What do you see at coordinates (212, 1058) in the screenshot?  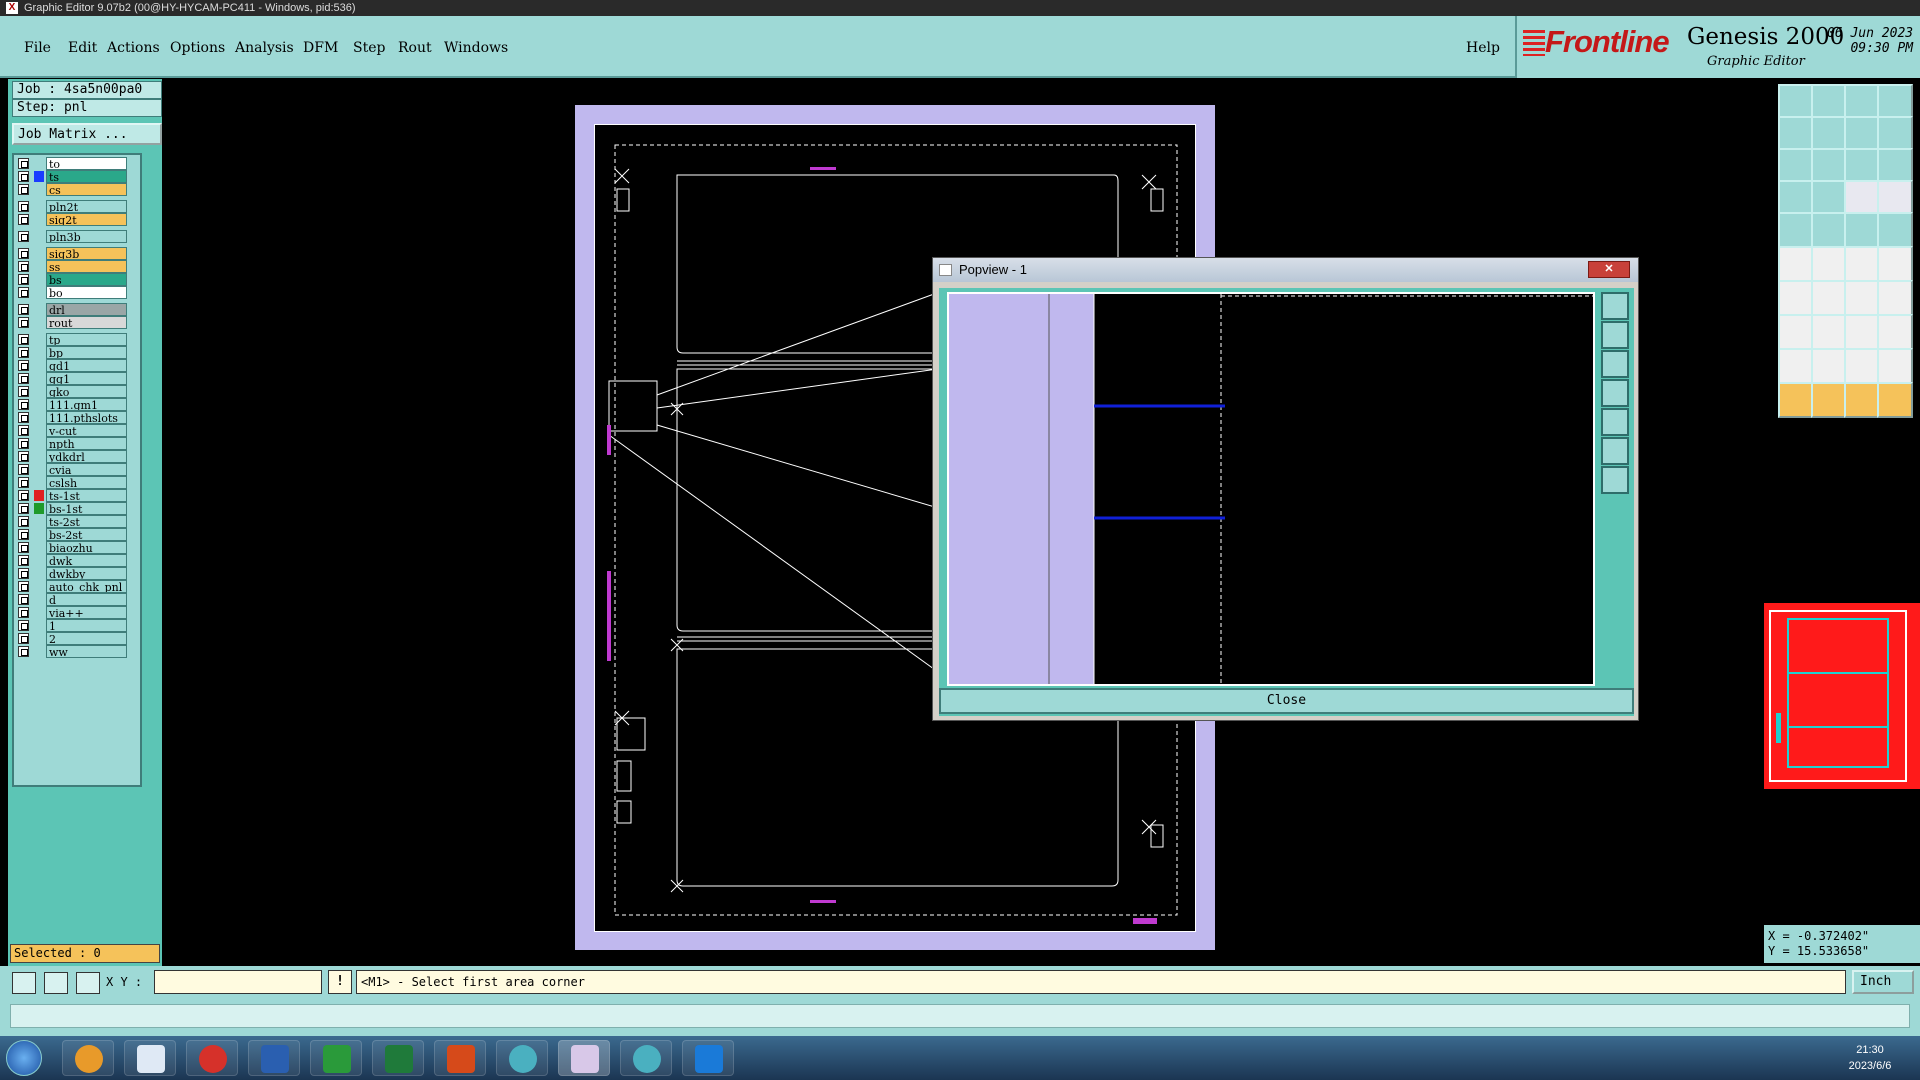 I see `taskbar-red-app-icon` at bounding box center [212, 1058].